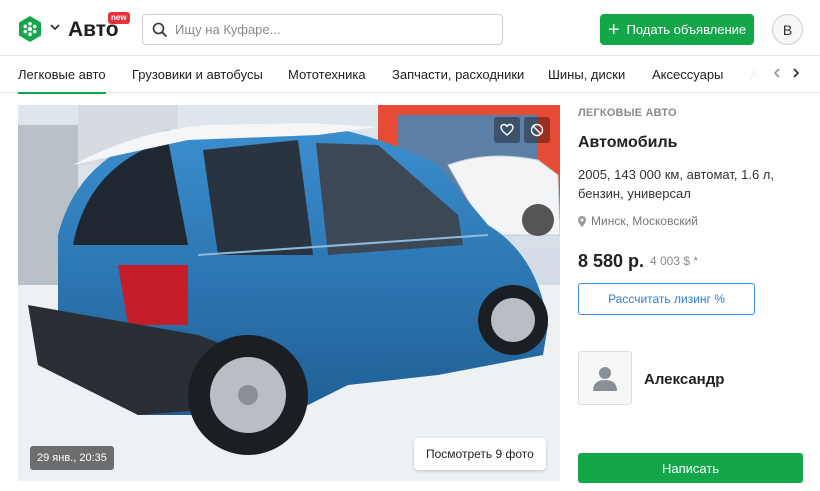 This screenshot has width=820, height=491. I want to click on favorite-button, so click(507, 130).